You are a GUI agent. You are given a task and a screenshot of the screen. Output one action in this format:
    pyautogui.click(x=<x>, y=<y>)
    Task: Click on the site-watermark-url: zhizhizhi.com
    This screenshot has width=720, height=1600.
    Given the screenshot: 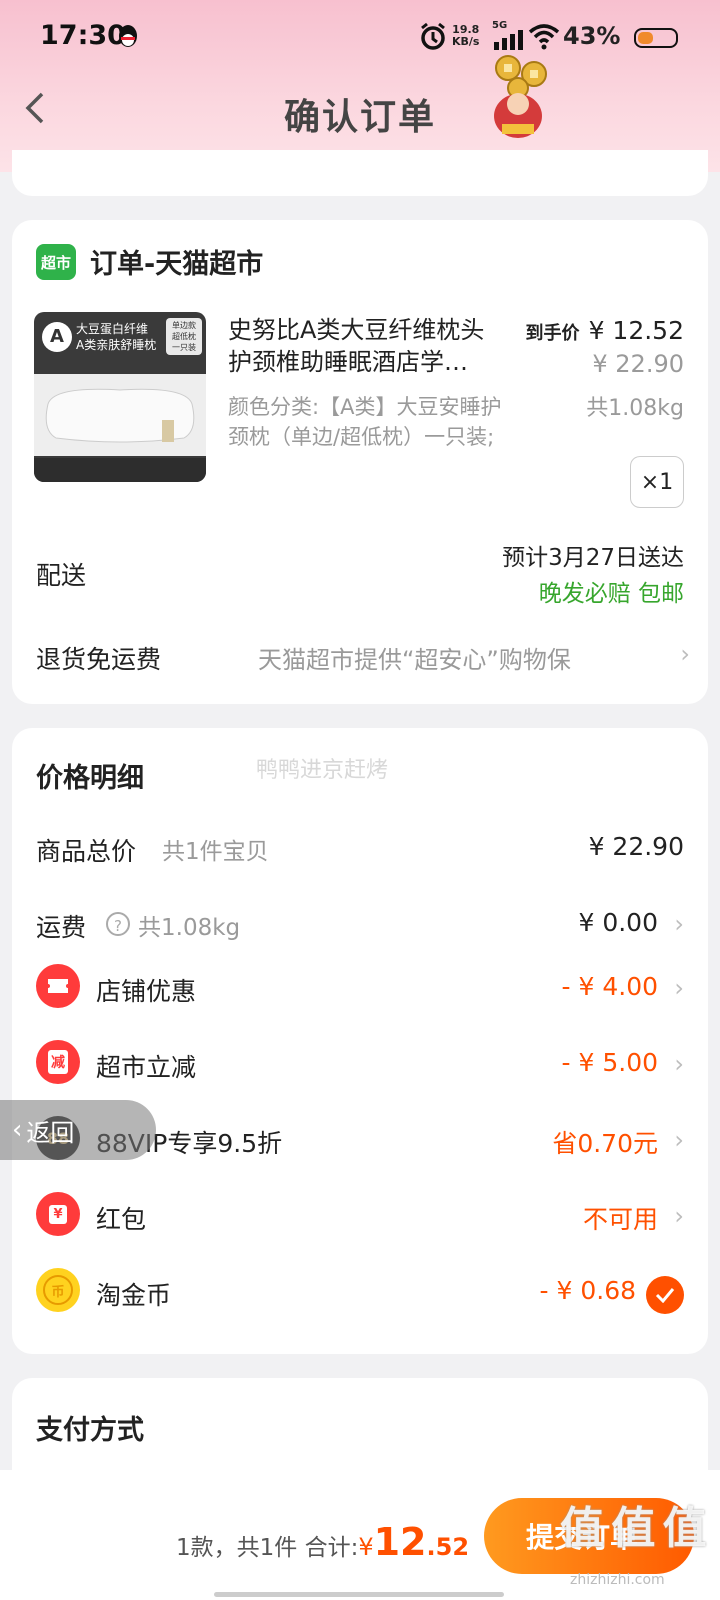 What is the action you would take?
    pyautogui.click(x=617, y=1580)
    